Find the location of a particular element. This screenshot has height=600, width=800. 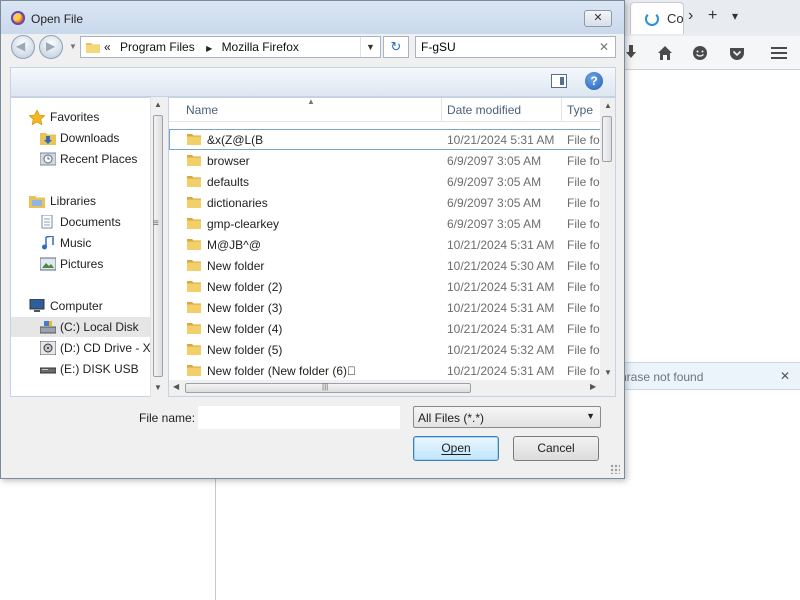

file-date-modified: 10/21/2024 5:30 AM is located at coordinates (501, 266).